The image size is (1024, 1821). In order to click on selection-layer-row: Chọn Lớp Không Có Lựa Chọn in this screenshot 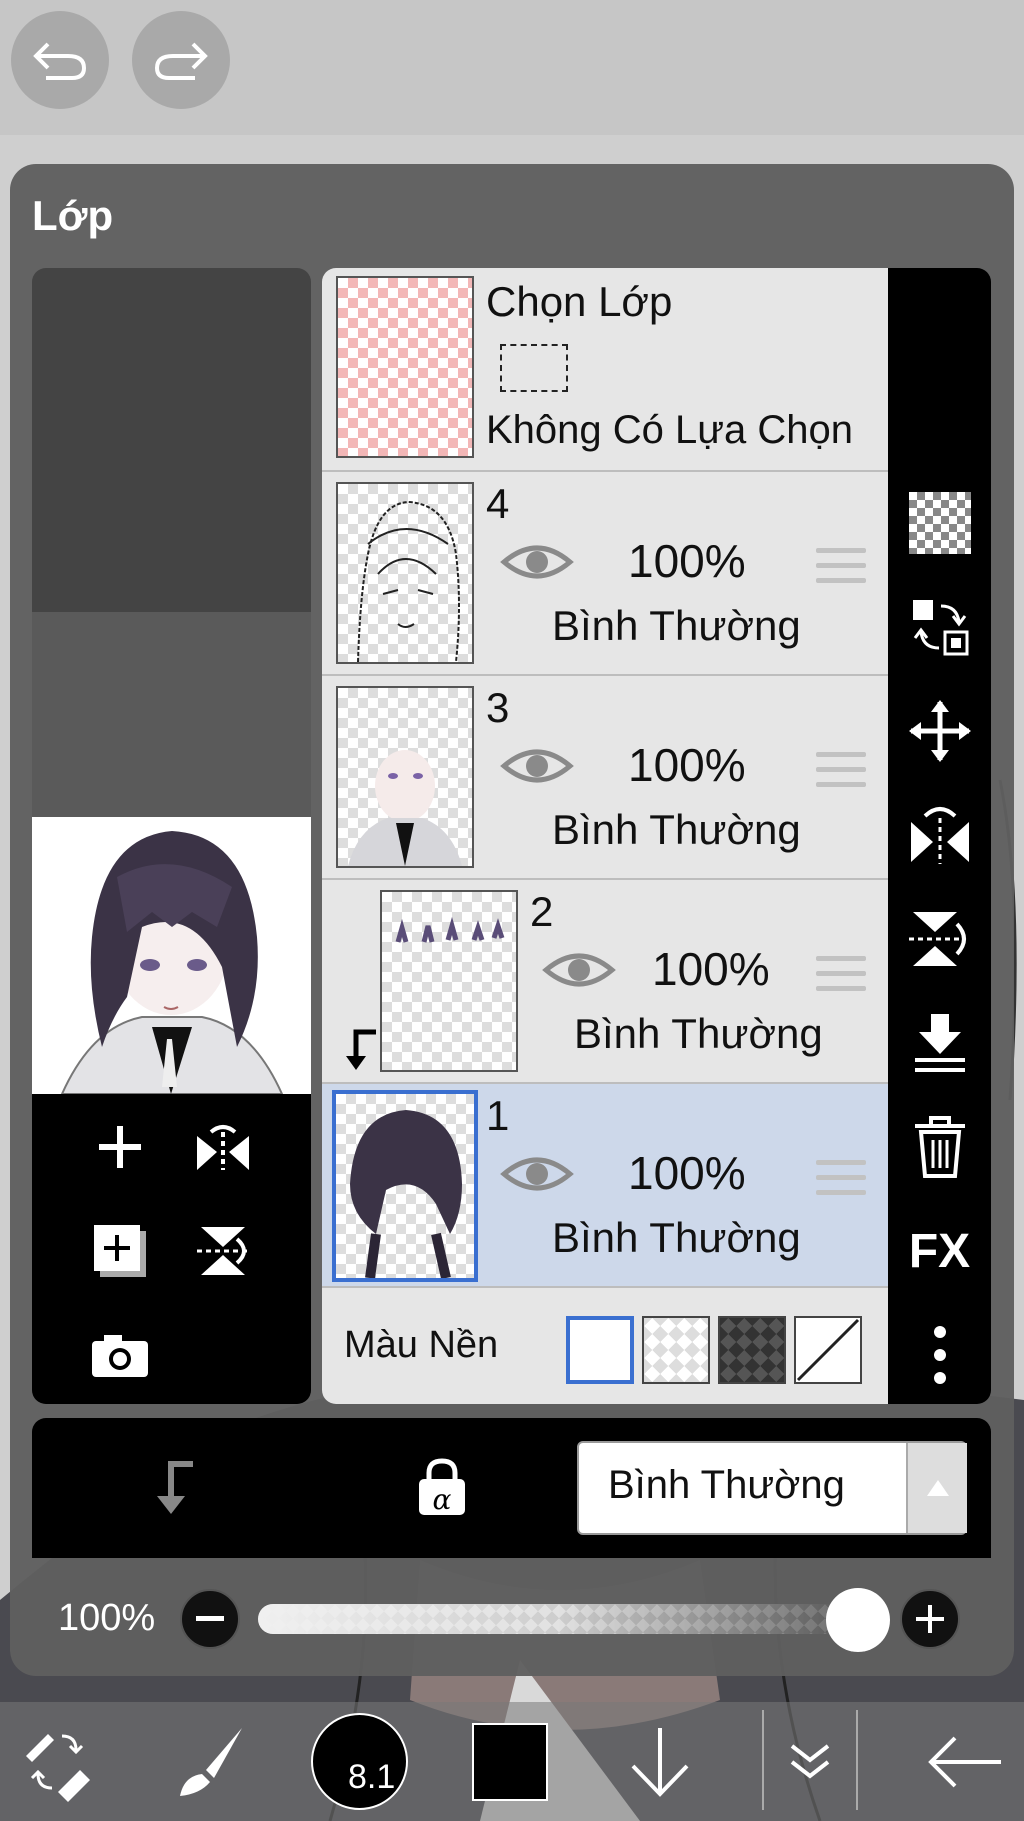, I will do `click(605, 370)`.